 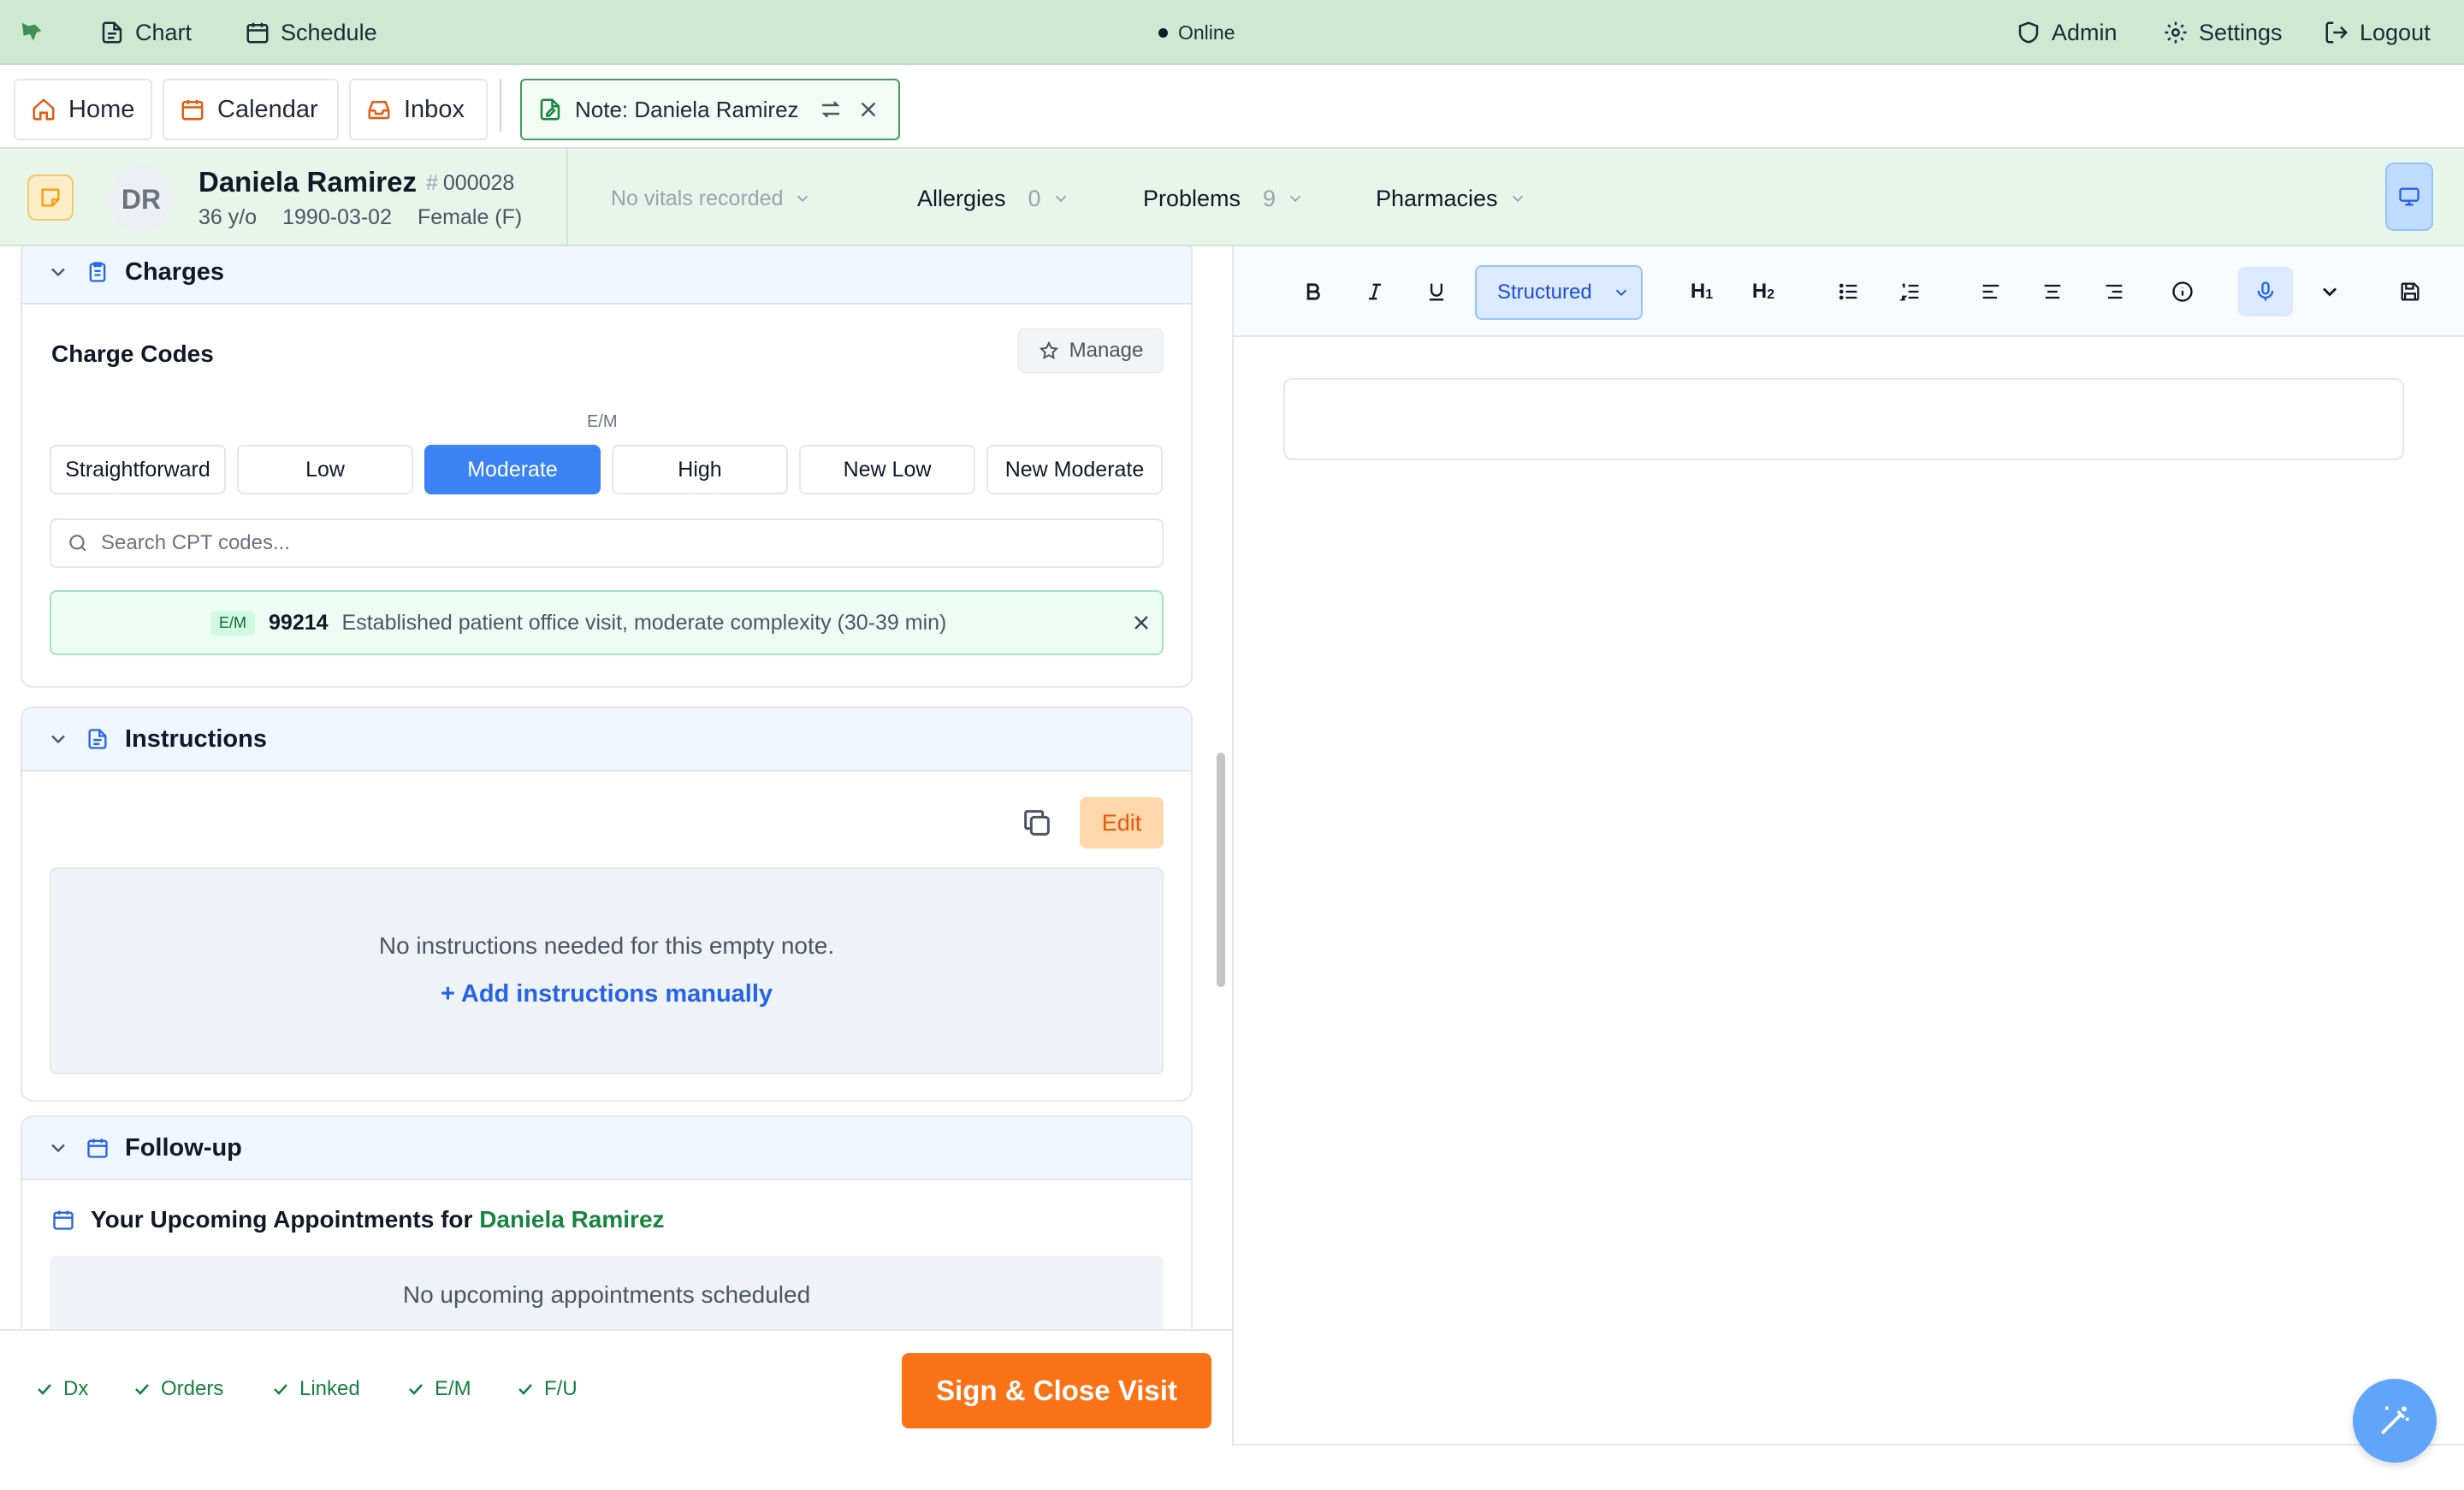 I want to click on underline-button, so click(x=1436, y=292).